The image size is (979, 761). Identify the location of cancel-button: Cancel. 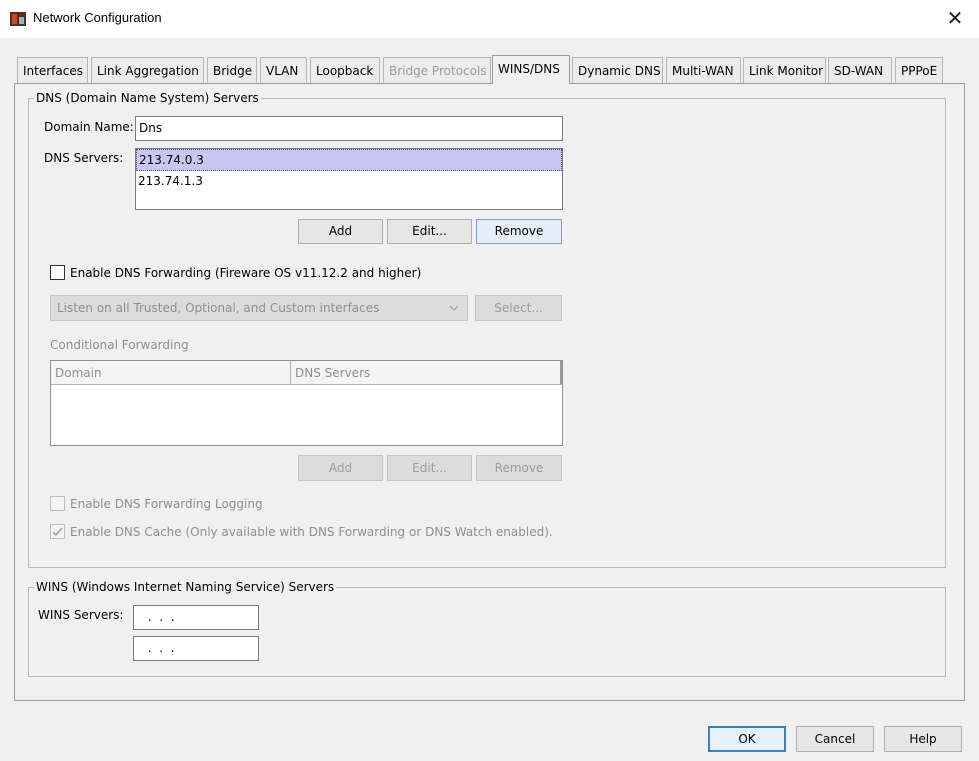
(835, 739).